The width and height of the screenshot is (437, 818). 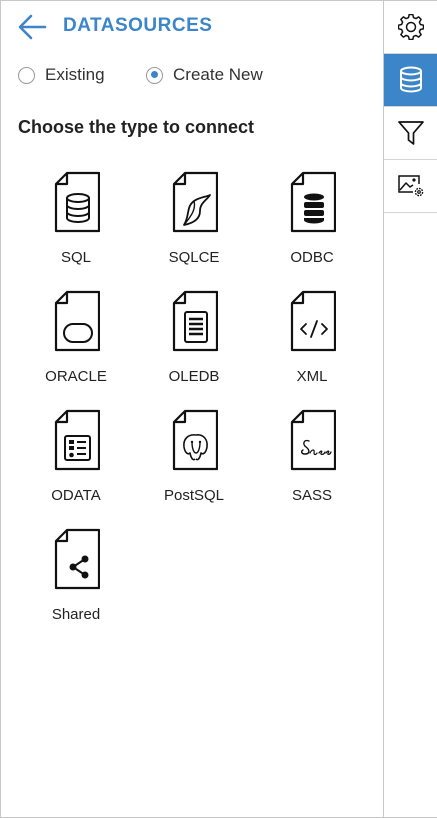 I want to click on back-button, so click(x=32, y=27).